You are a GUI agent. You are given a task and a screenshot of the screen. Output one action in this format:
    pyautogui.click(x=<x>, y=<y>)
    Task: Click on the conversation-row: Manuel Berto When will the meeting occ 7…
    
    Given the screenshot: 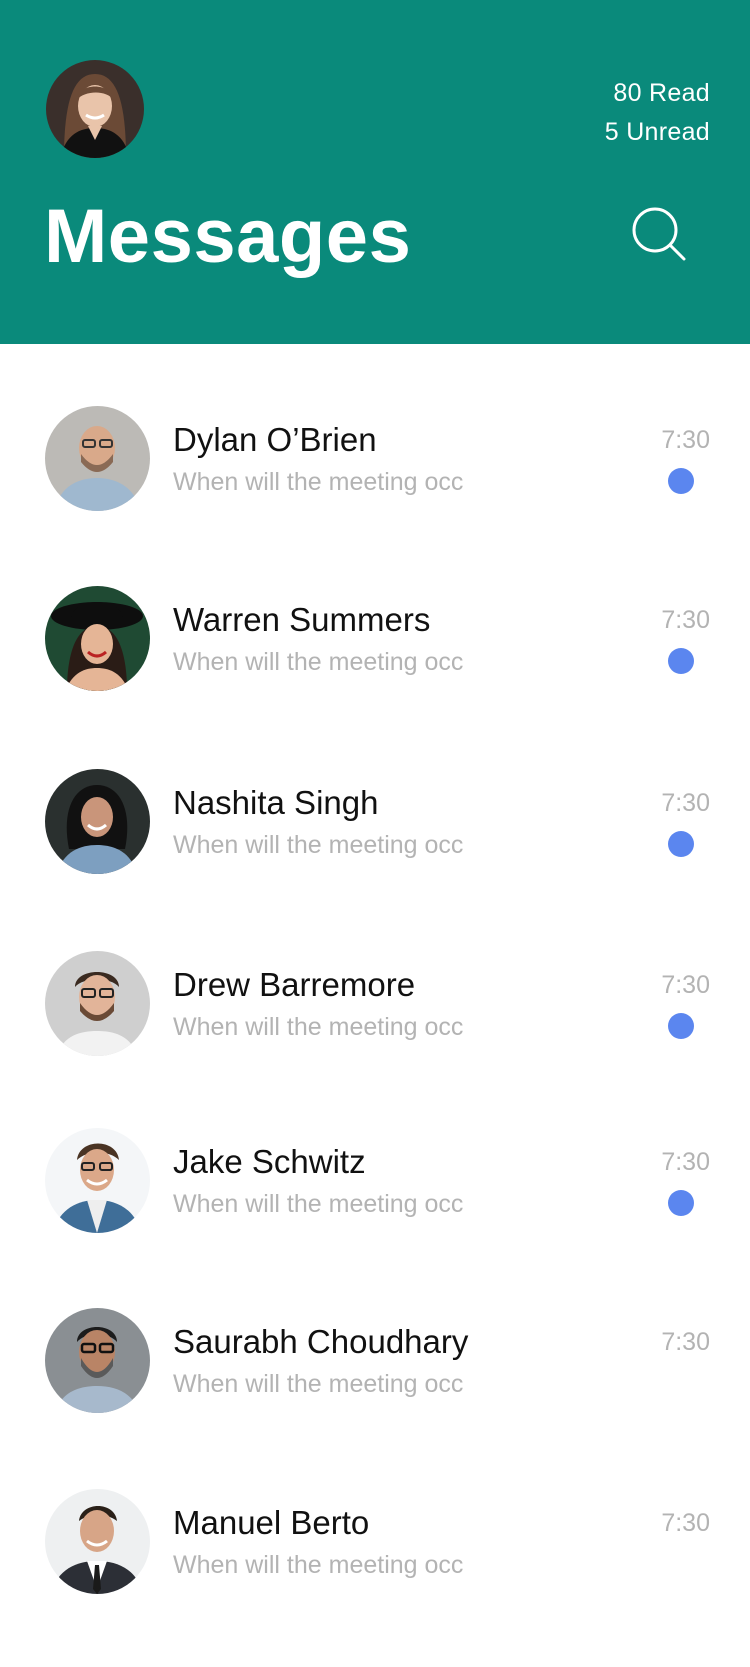 What is the action you would take?
    pyautogui.click(x=375, y=1564)
    